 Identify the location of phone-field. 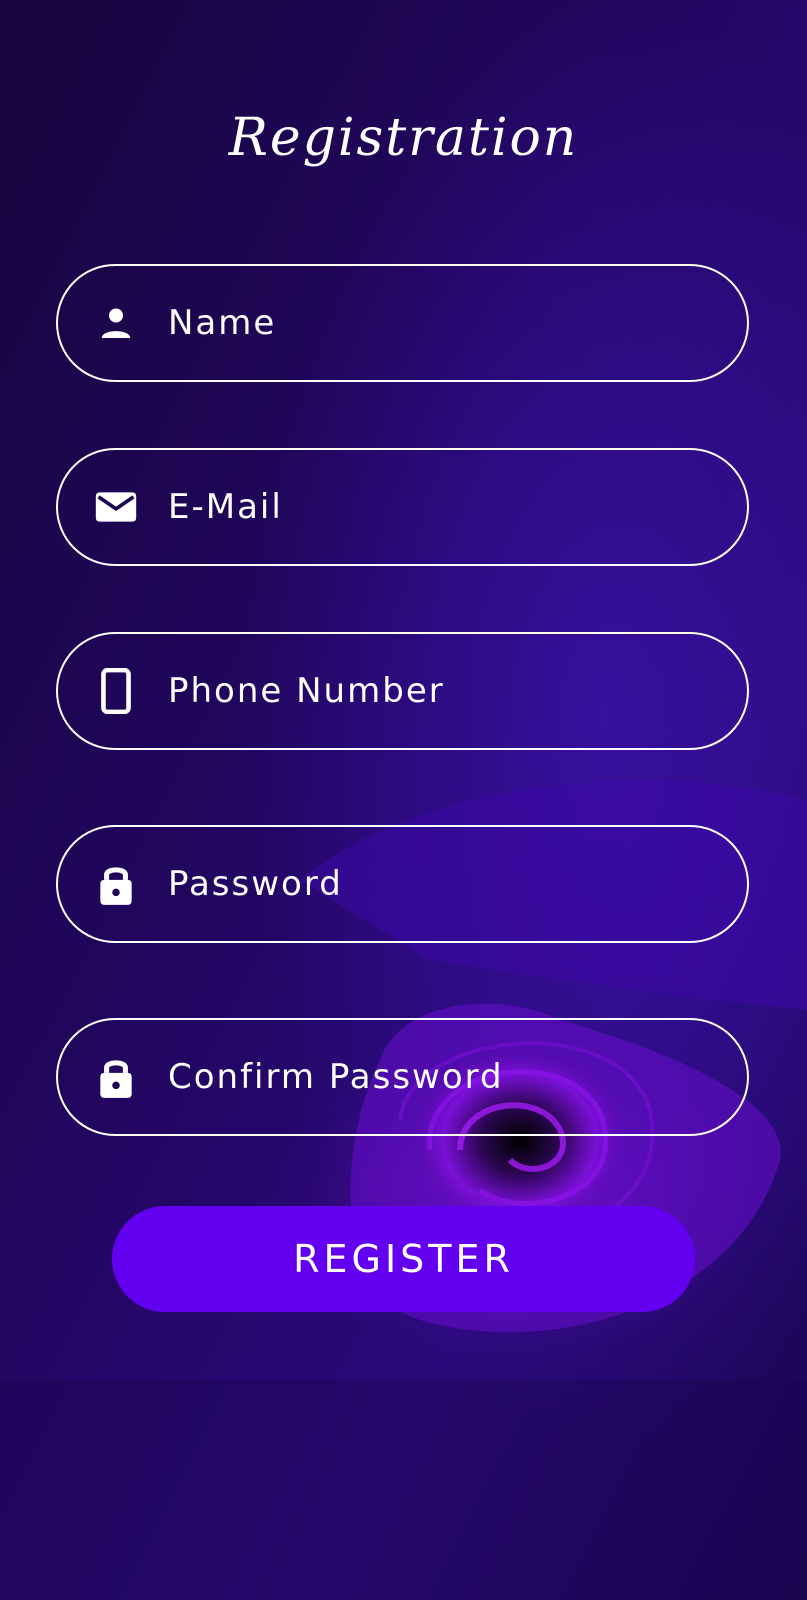
(402, 691).